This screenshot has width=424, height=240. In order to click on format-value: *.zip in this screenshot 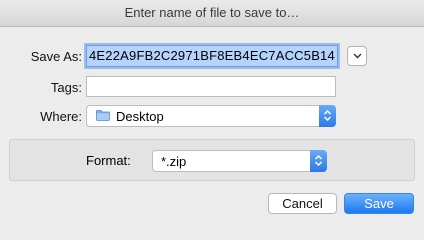, I will do `click(174, 161)`.